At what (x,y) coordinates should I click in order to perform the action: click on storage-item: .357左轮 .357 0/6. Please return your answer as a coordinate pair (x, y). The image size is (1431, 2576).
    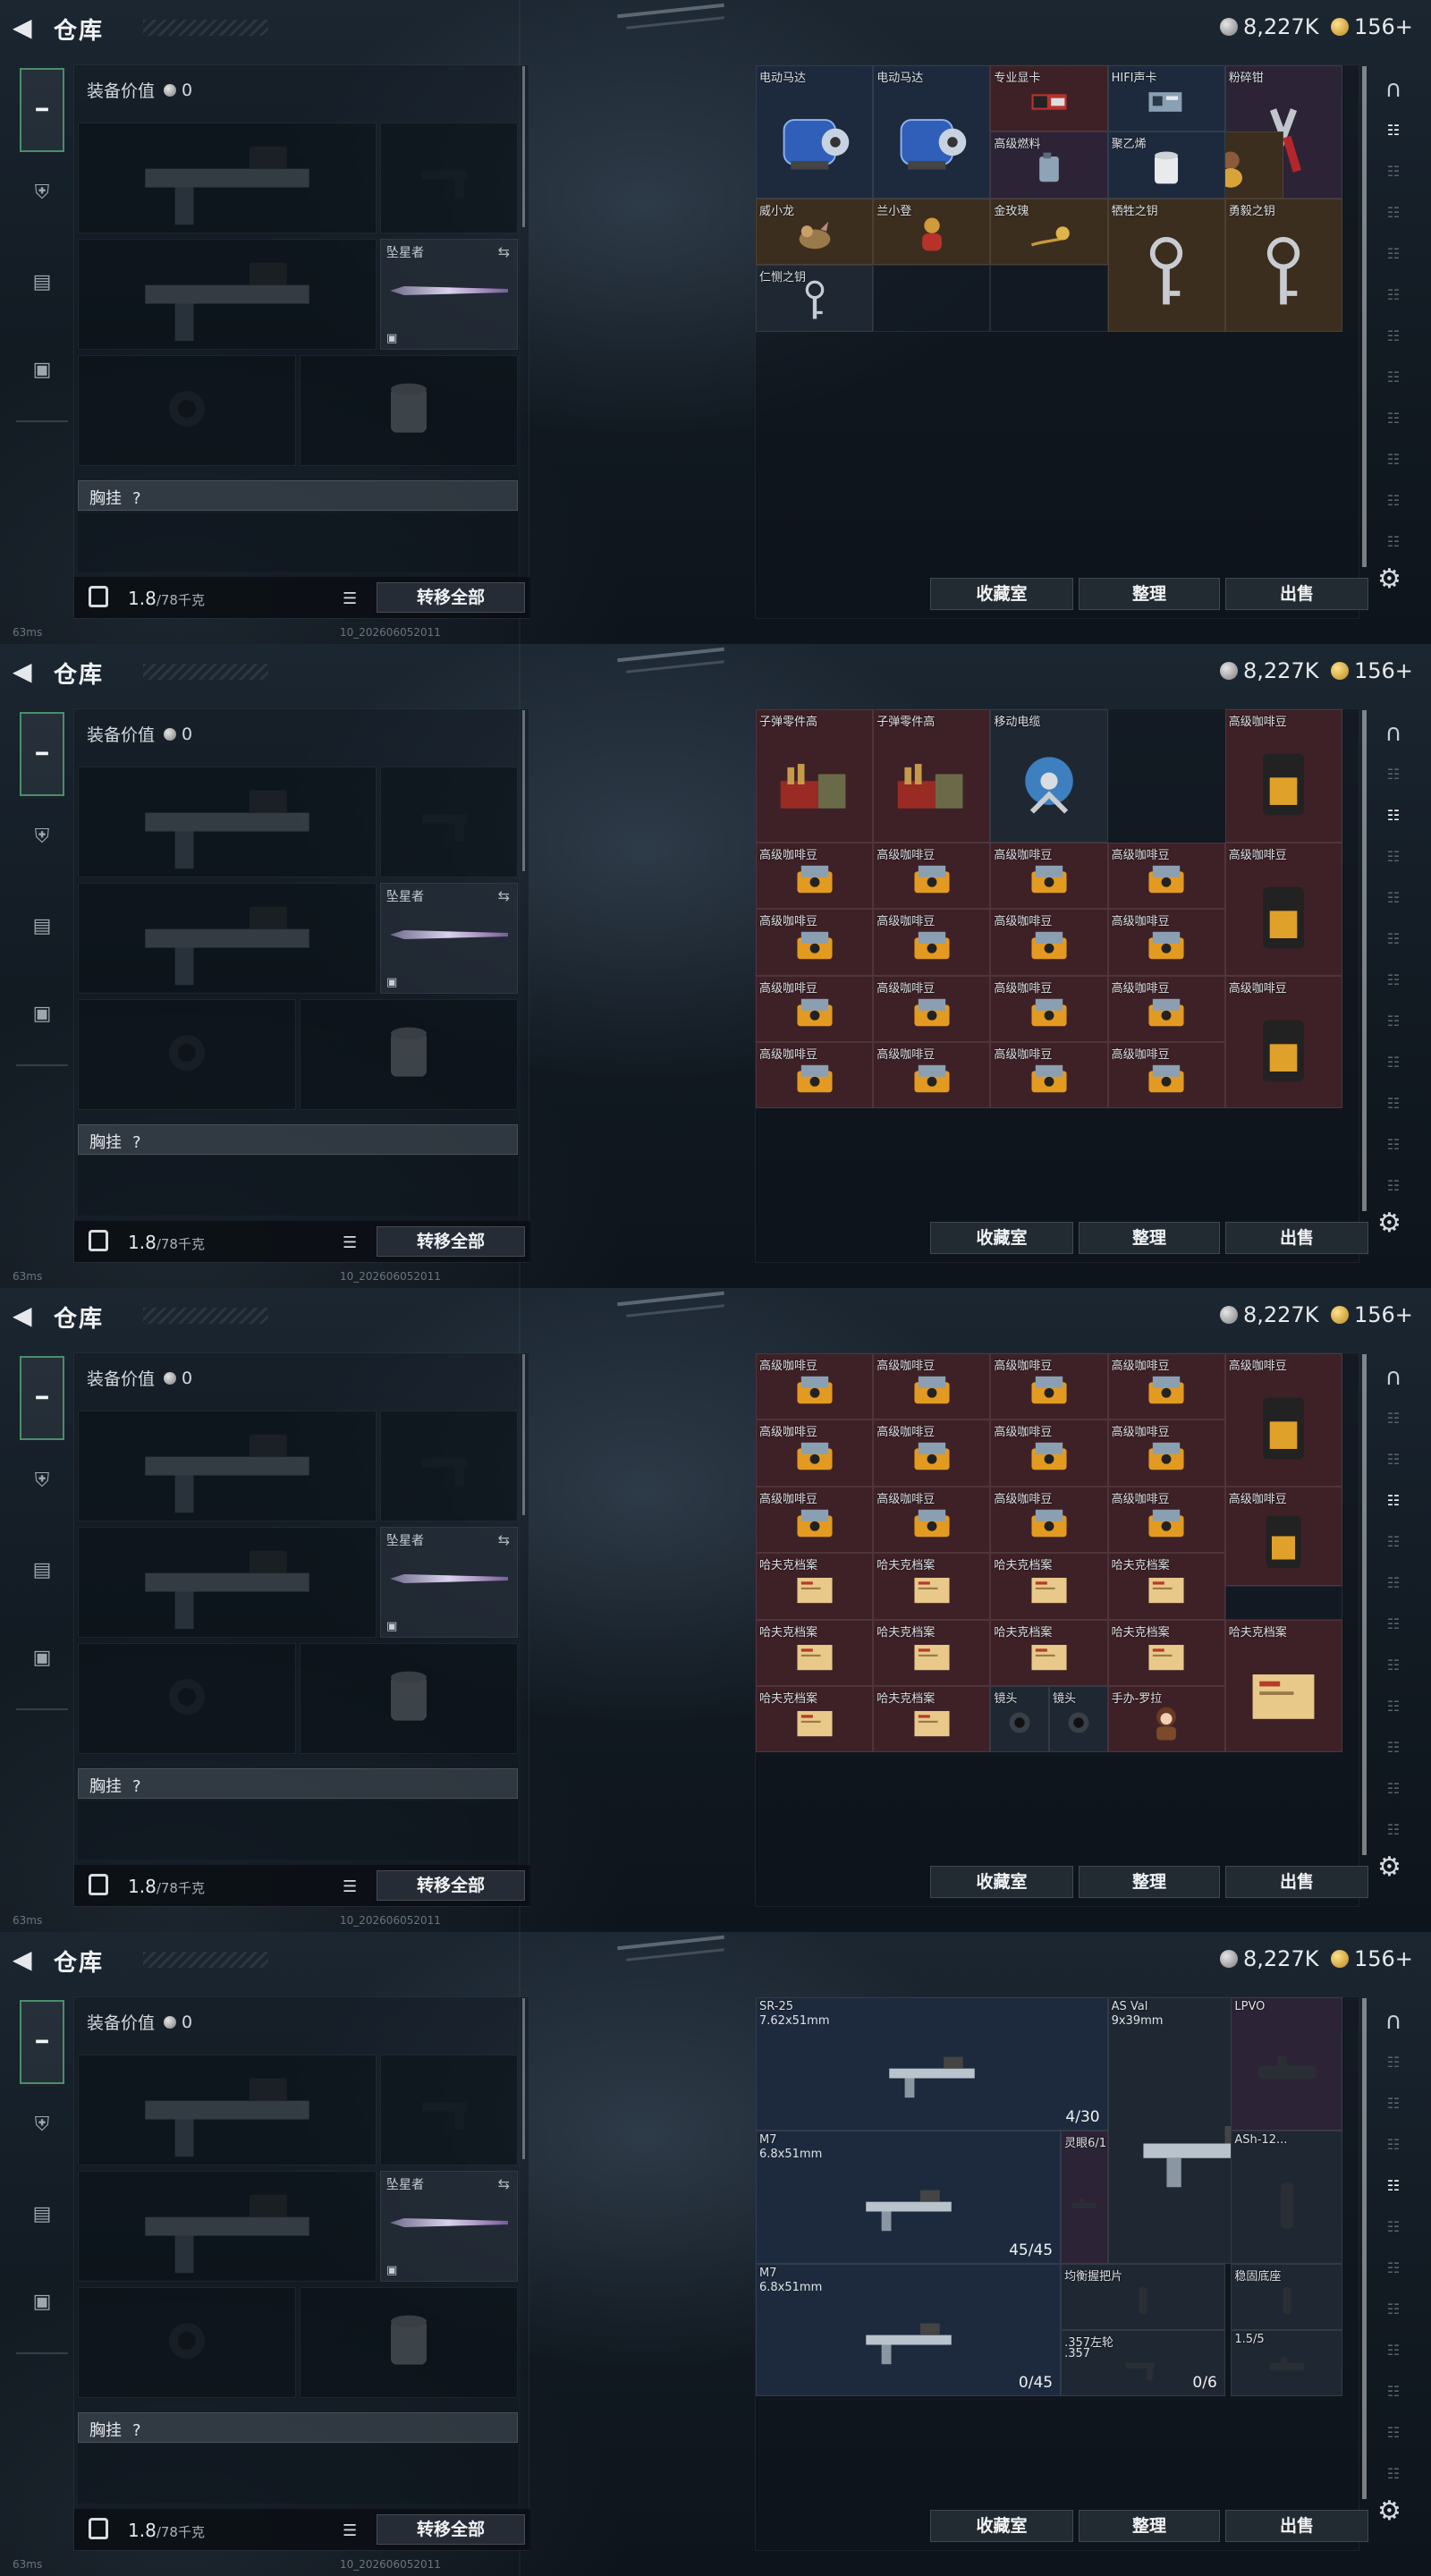
    Looking at the image, I should click on (1143, 2363).